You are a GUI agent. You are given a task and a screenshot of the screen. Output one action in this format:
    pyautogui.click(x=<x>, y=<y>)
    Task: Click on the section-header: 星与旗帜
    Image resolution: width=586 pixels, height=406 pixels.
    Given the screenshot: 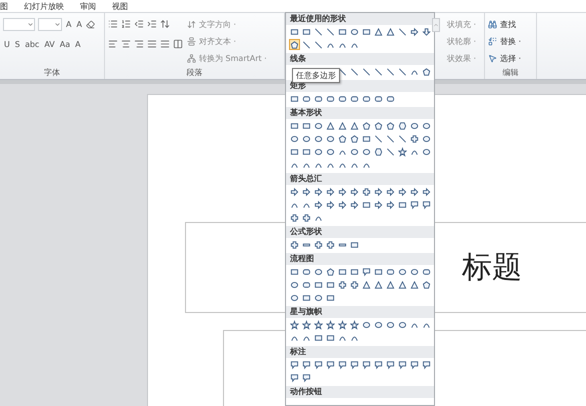 What is the action you would take?
    pyautogui.click(x=360, y=312)
    